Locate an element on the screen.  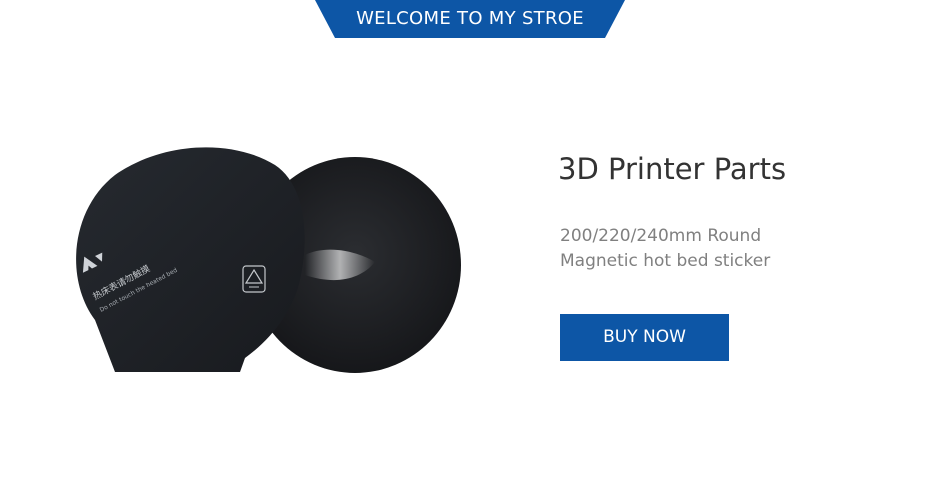
welcome-banner: WELCOME TO MY STROE is located at coordinates (470, 19).